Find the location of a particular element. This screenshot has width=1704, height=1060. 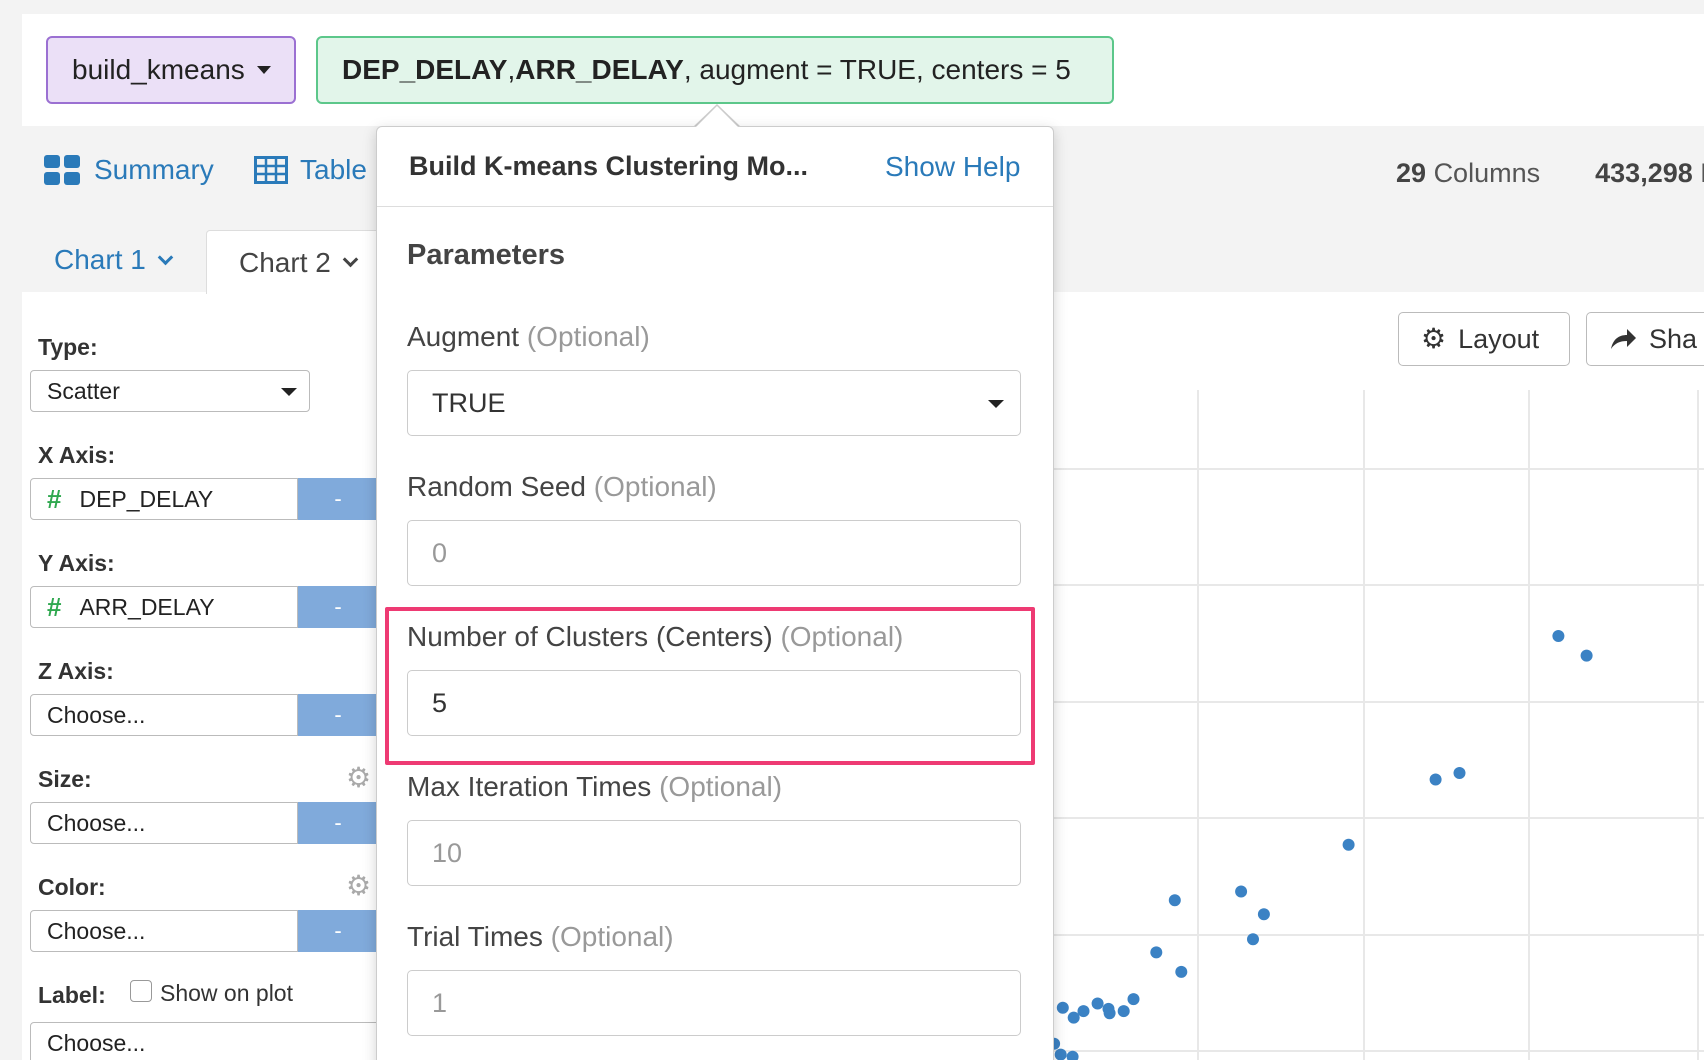

layout-button: ⚙ Layout is located at coordinates (1484, 339).